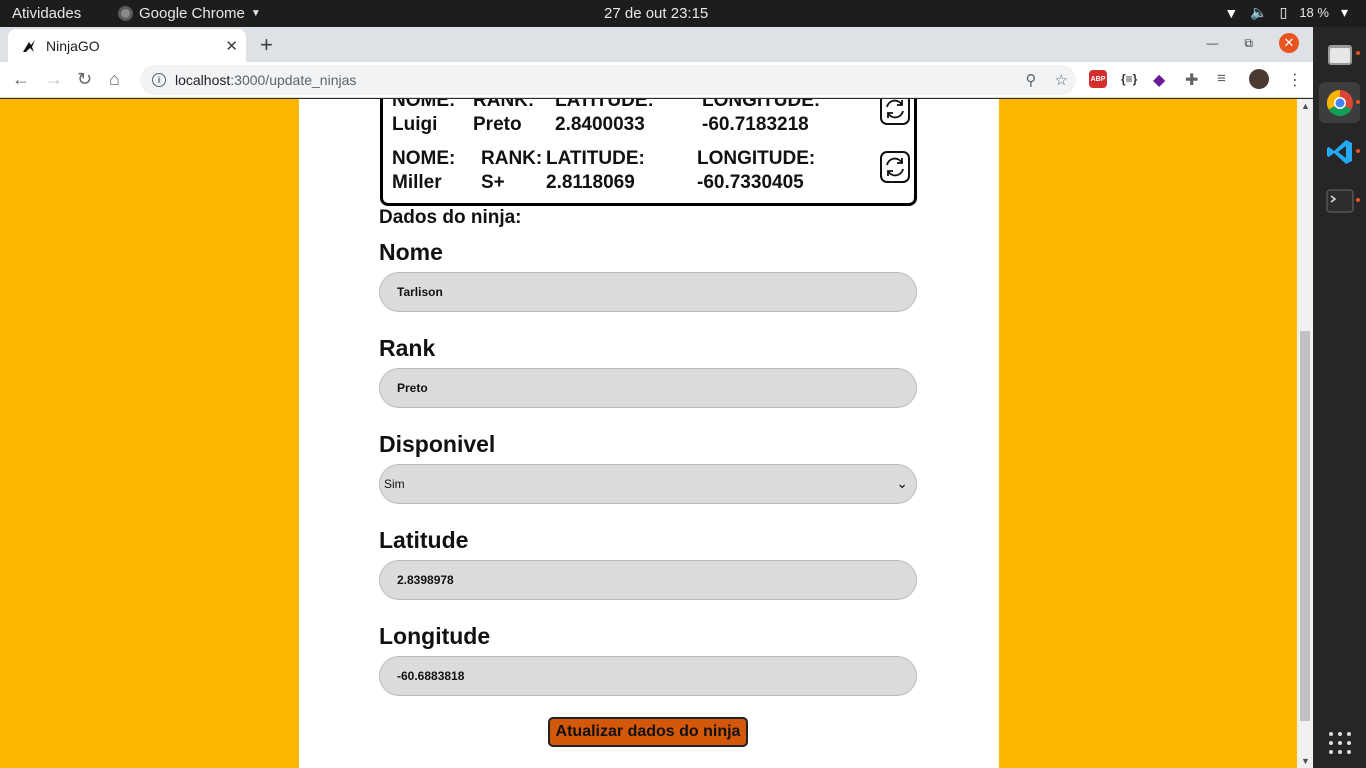 This screenshot has height=768, width=1366. Describe the element at coordinates (266, 45) in the screenshot. I see `new-tab-plus-icon: +` at that location.